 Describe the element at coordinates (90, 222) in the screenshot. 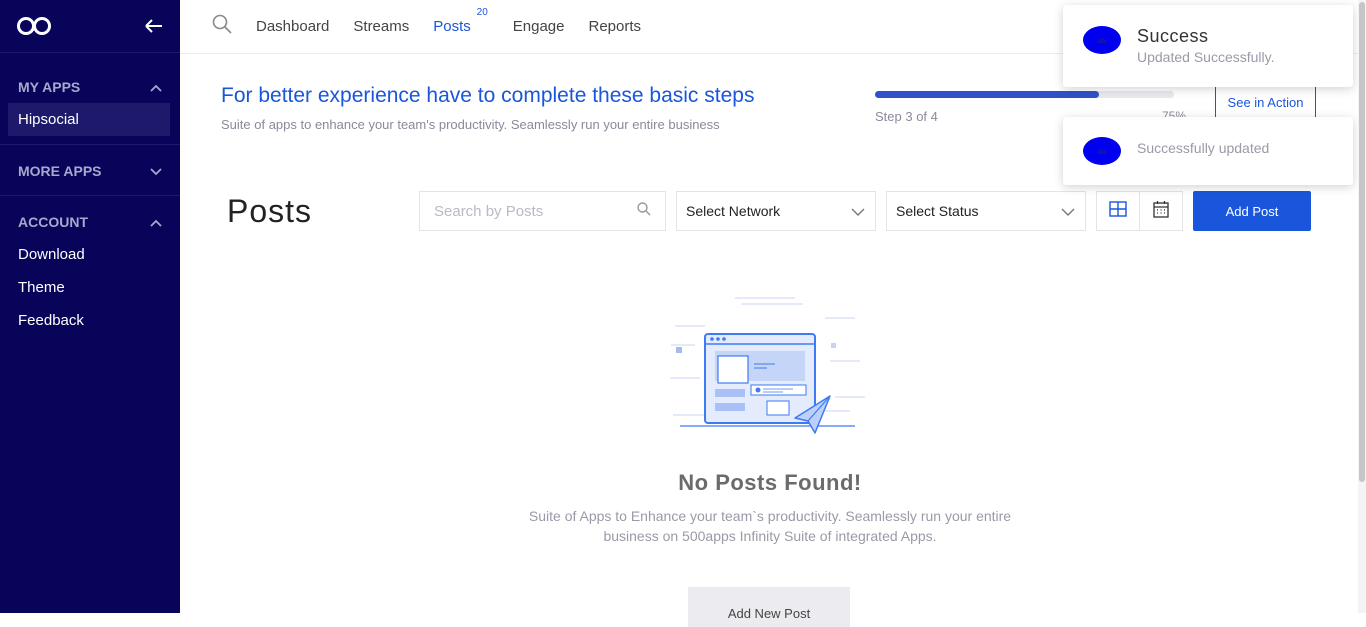

I see `sidebar-heading-account: ACCOUNT` at that location.